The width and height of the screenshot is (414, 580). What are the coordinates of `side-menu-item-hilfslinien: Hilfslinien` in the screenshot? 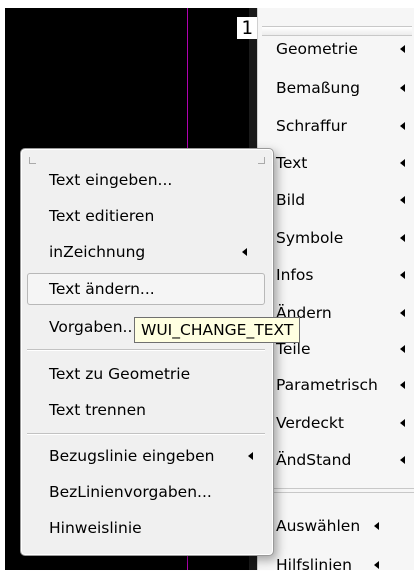 It's located at (336, 565).